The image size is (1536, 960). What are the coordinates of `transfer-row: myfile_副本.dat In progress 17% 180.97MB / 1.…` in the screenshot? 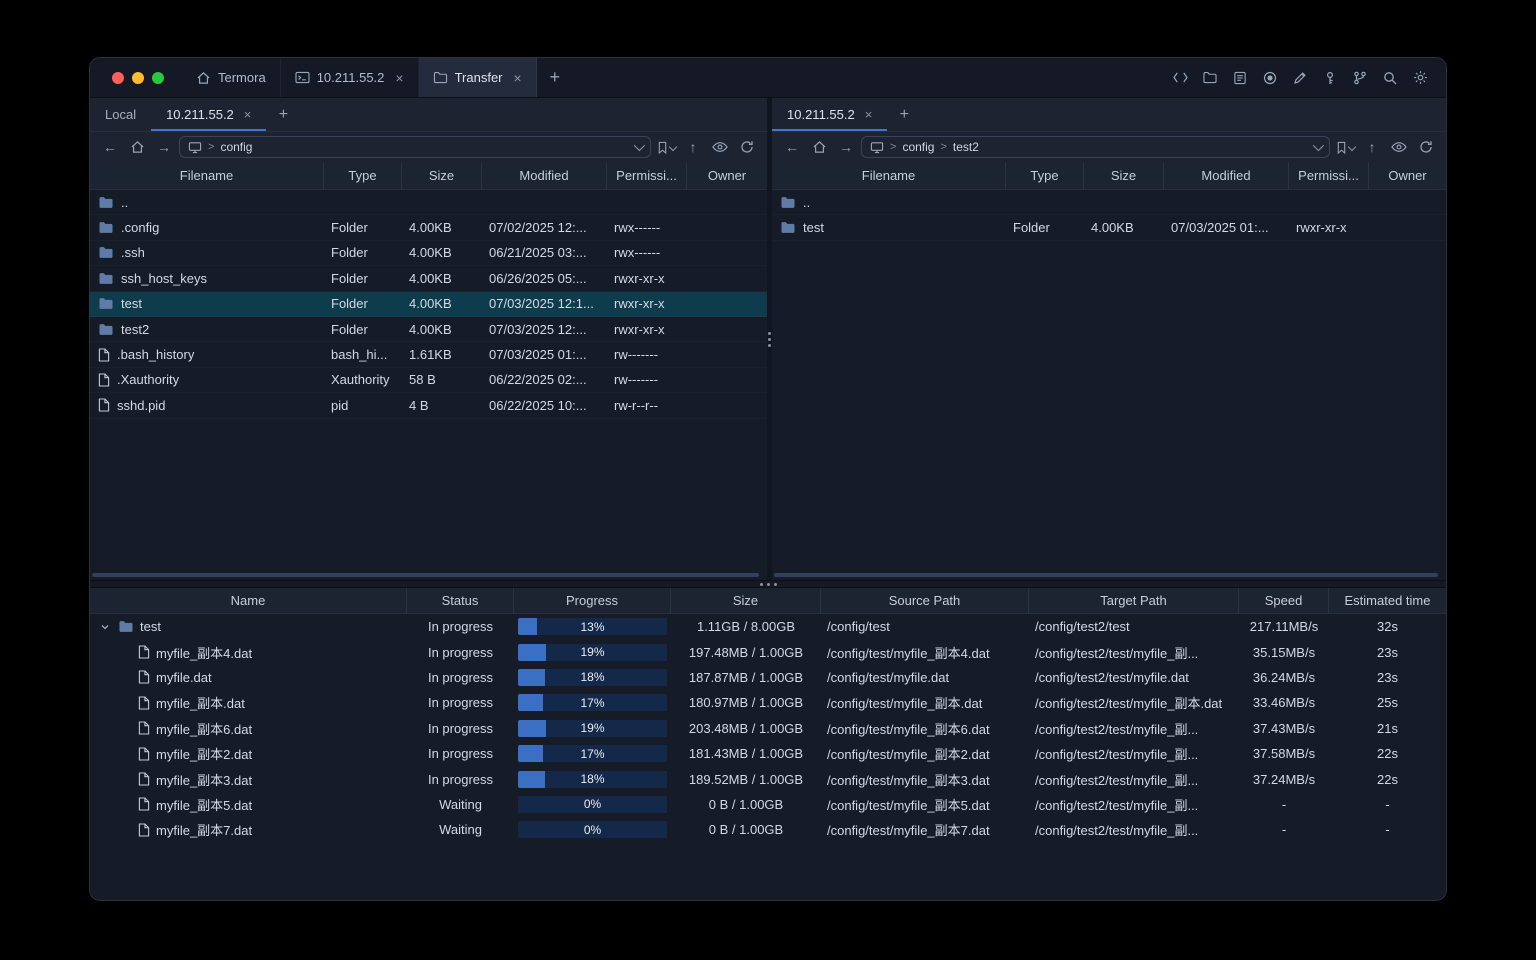 It's located at (768, 702).